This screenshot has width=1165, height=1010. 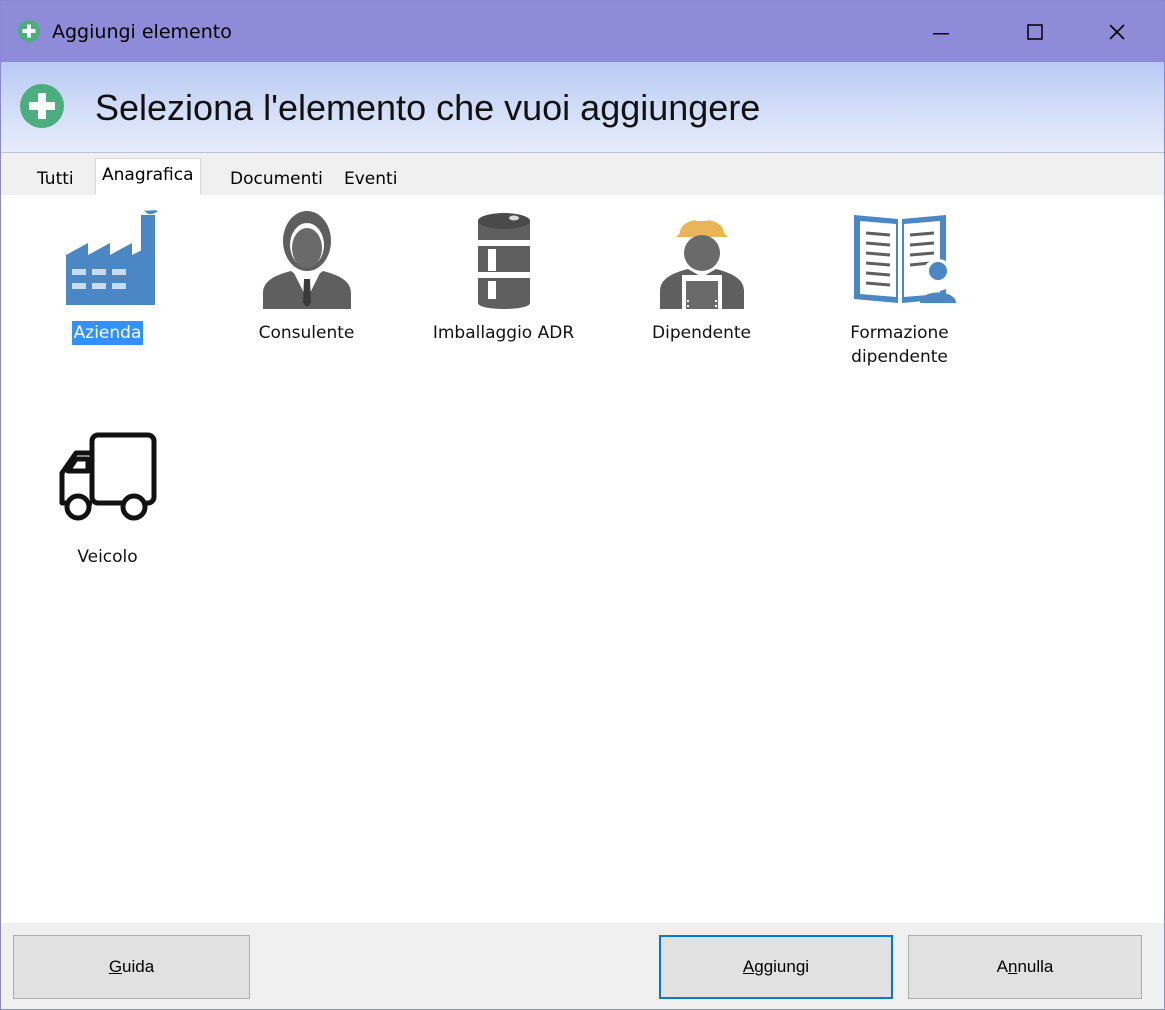 I want to click on cancel-button: Annulla, so click(x=1025, y=967).